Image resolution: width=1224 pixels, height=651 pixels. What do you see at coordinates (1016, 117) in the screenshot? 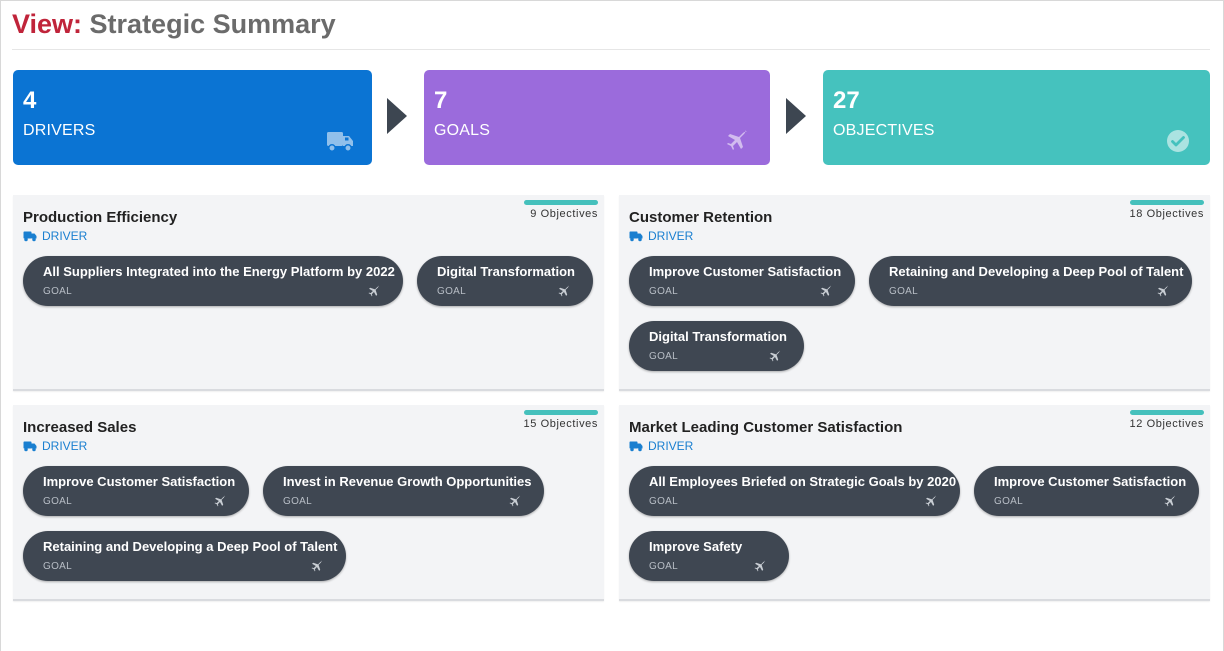
I see `objectives-tile: 27 OBJECTIVES` at bounding box center [1016, 117].